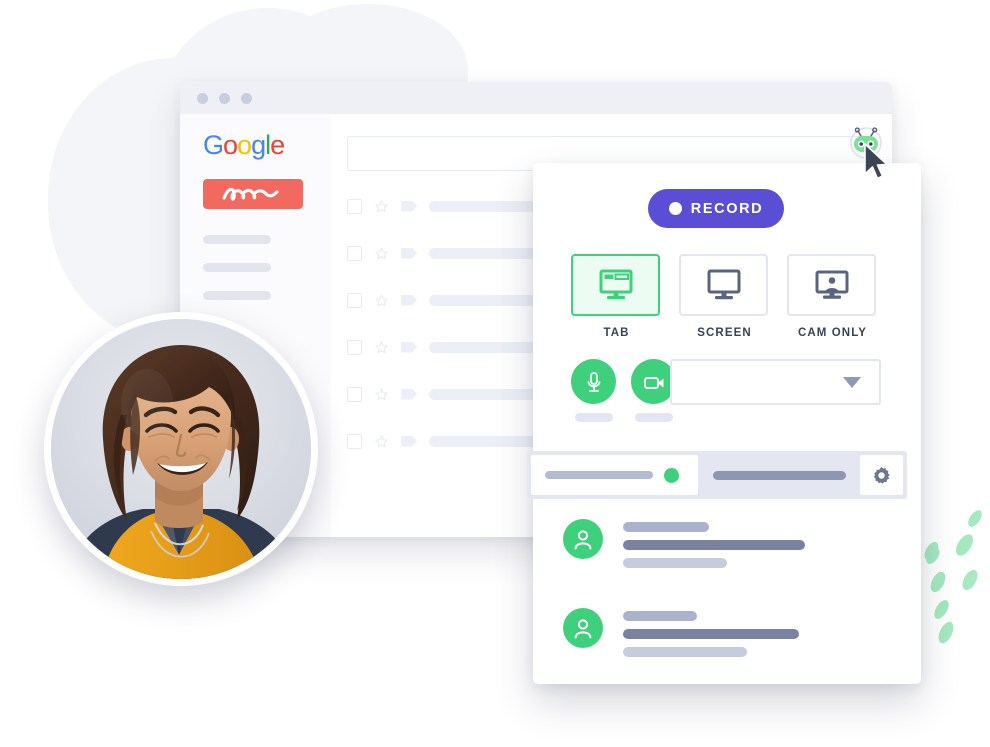 This screenshot has width=990, height=747. I want to click on toolbar-secondary-bar, so click(779, 475).